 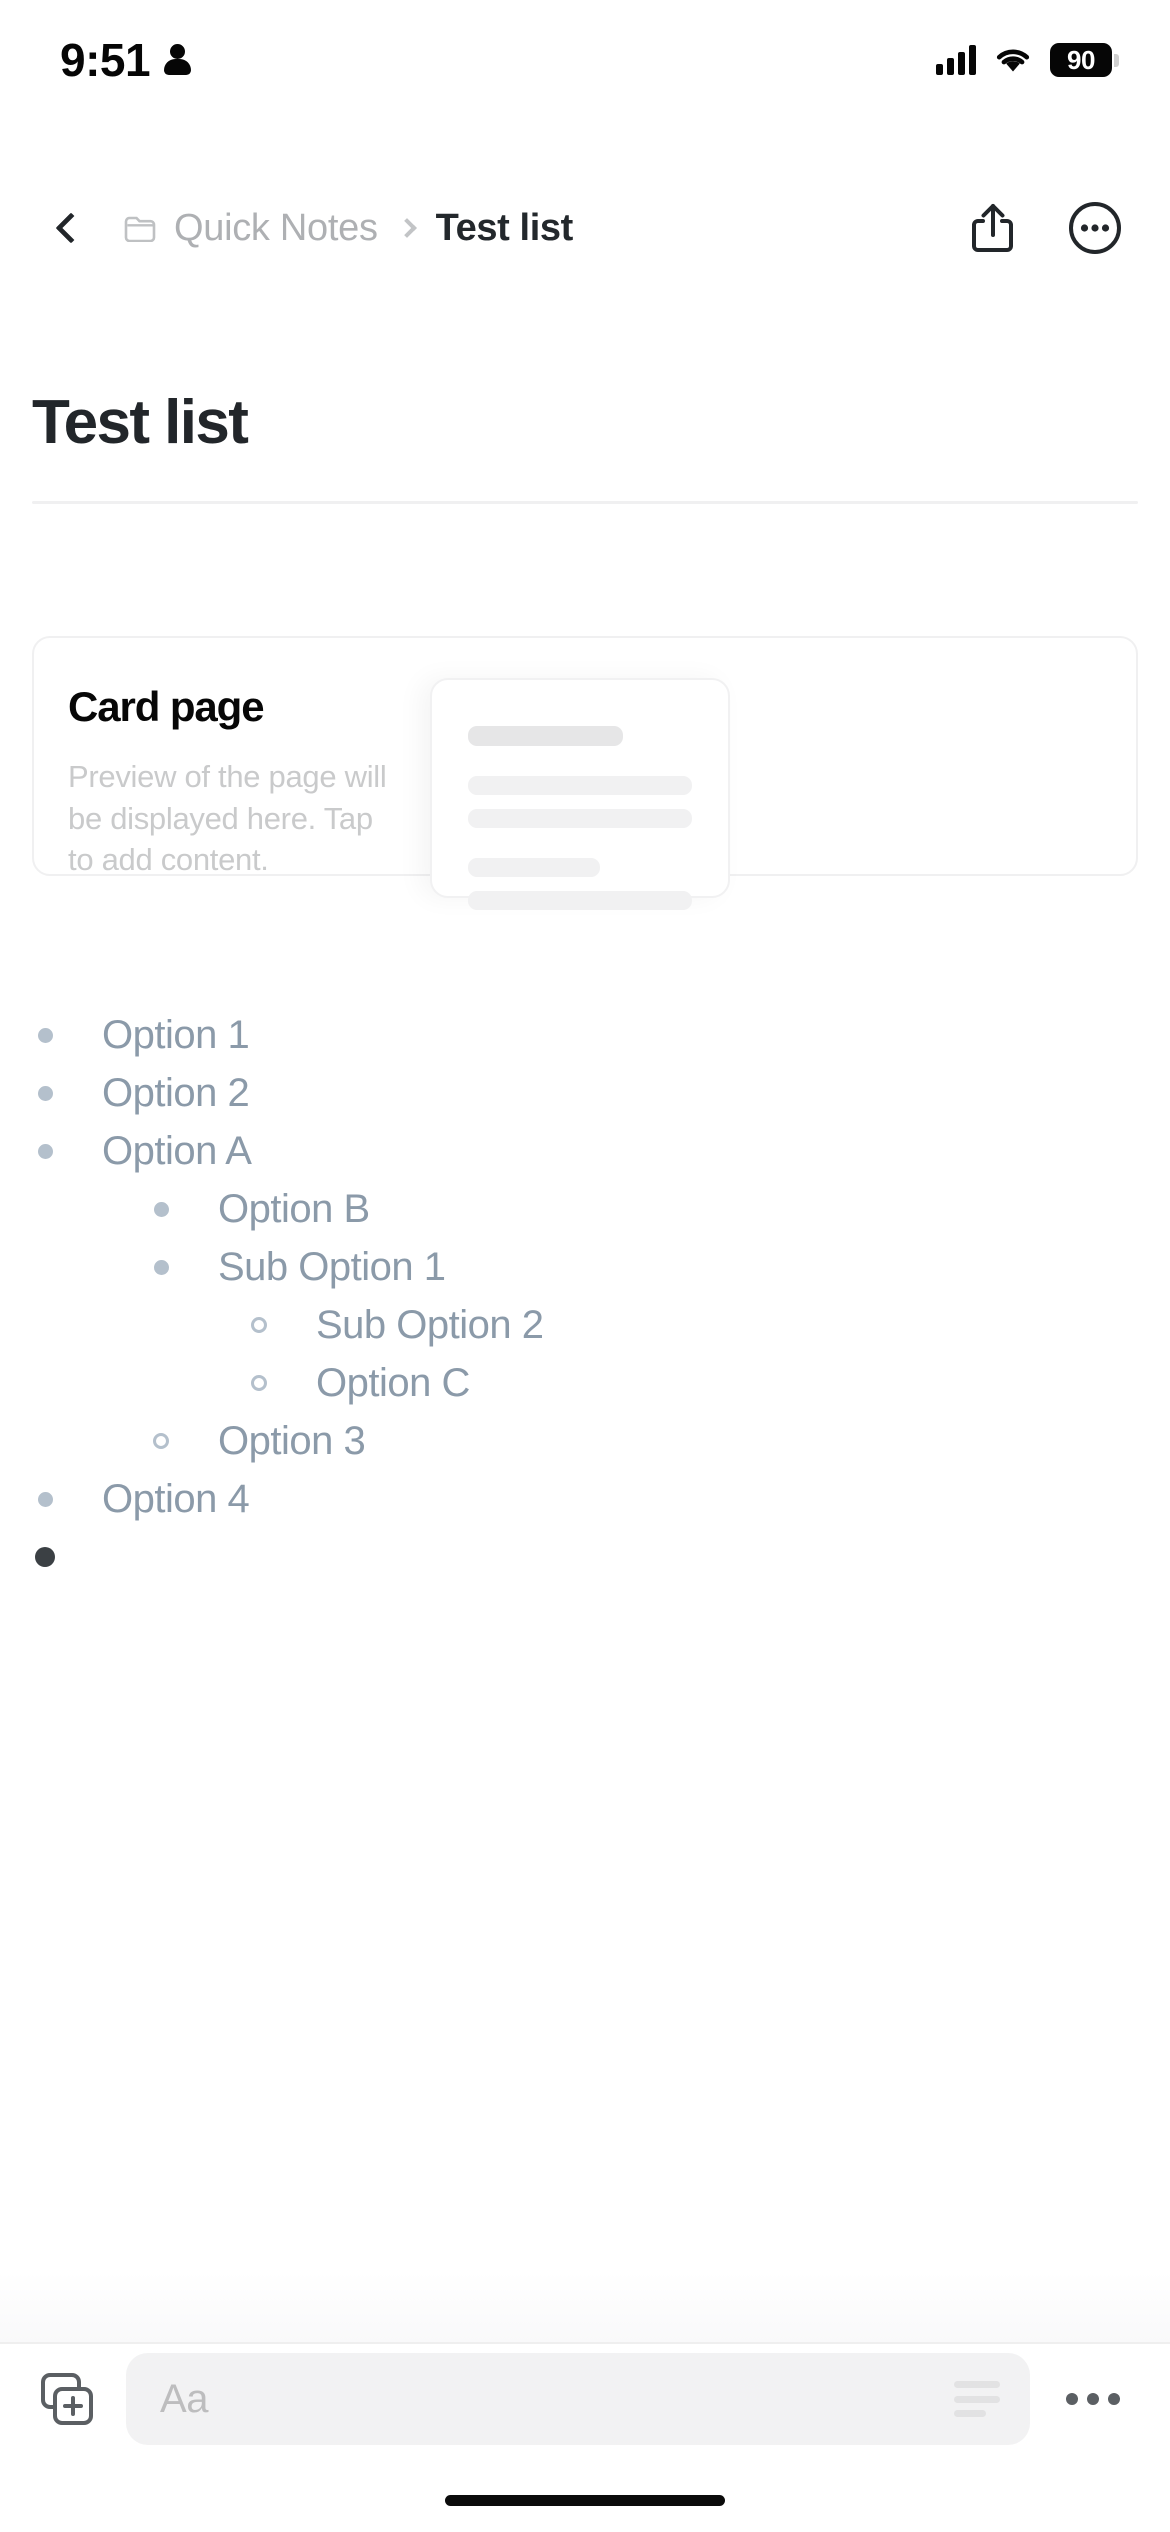 I want to click on text-lines-icon, so click(x=977, y=2399).